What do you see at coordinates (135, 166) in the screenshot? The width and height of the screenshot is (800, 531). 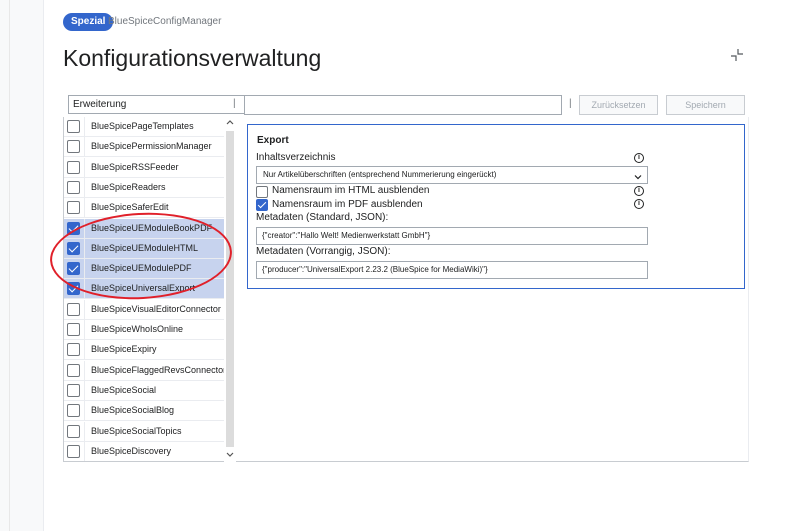 I see `extension-label: BlueSpiceRSSFeeder` at bounding box center [135, 166].